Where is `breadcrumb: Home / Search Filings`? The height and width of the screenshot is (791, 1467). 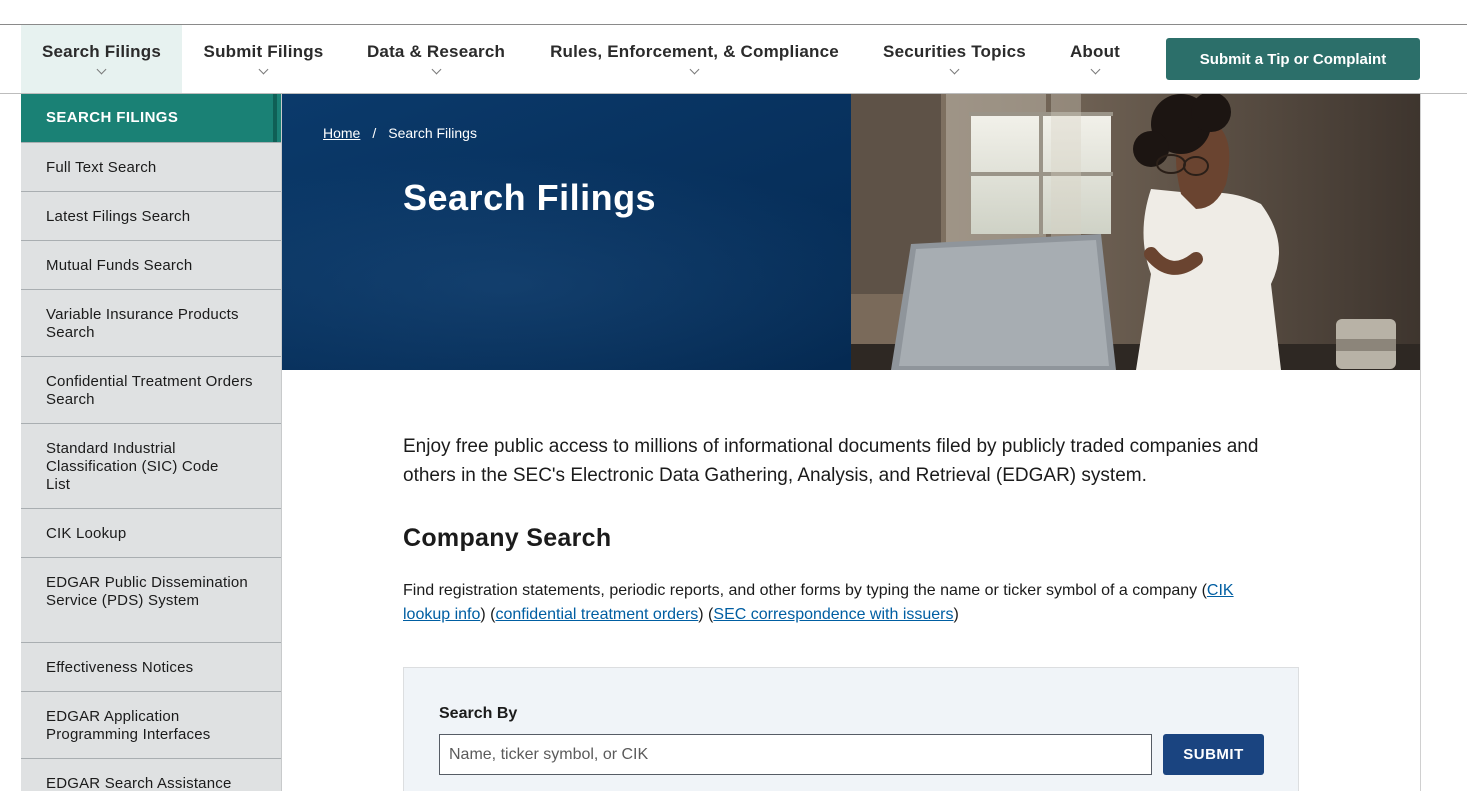 breadcrumb: Home / Search Filings is located at coordinates (400, 133).